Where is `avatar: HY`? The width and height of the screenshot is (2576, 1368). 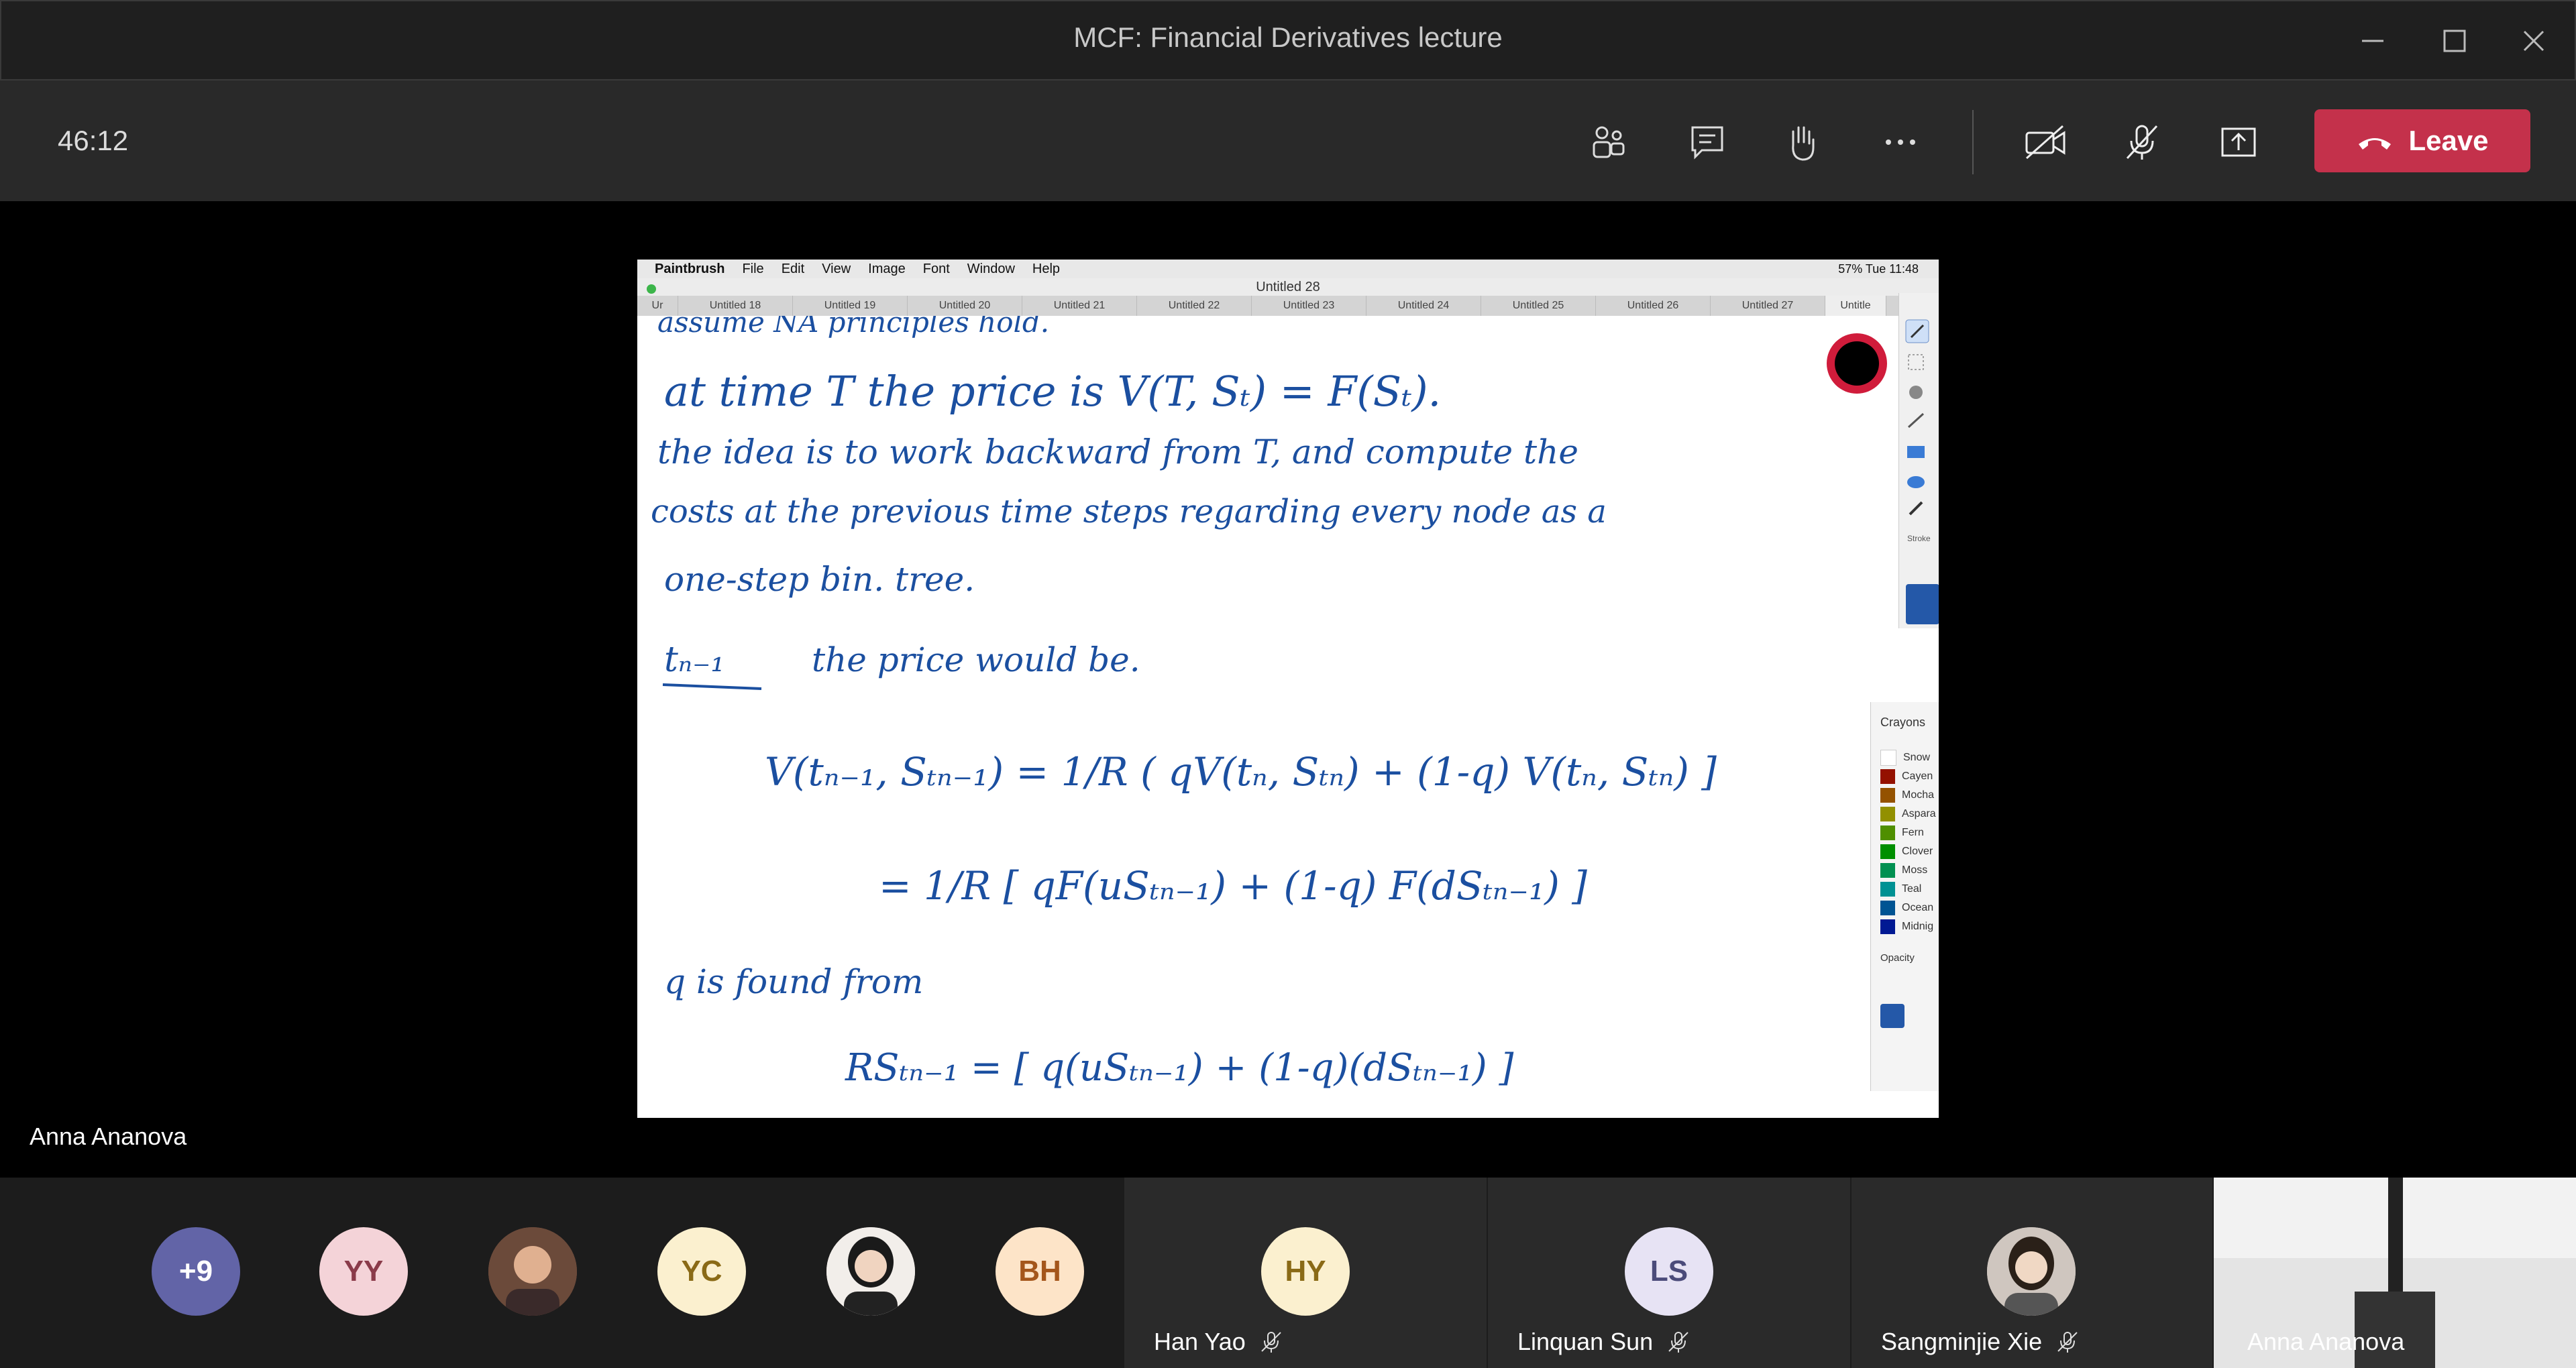 avatar: HY is located at coordinates (1305, 1271).